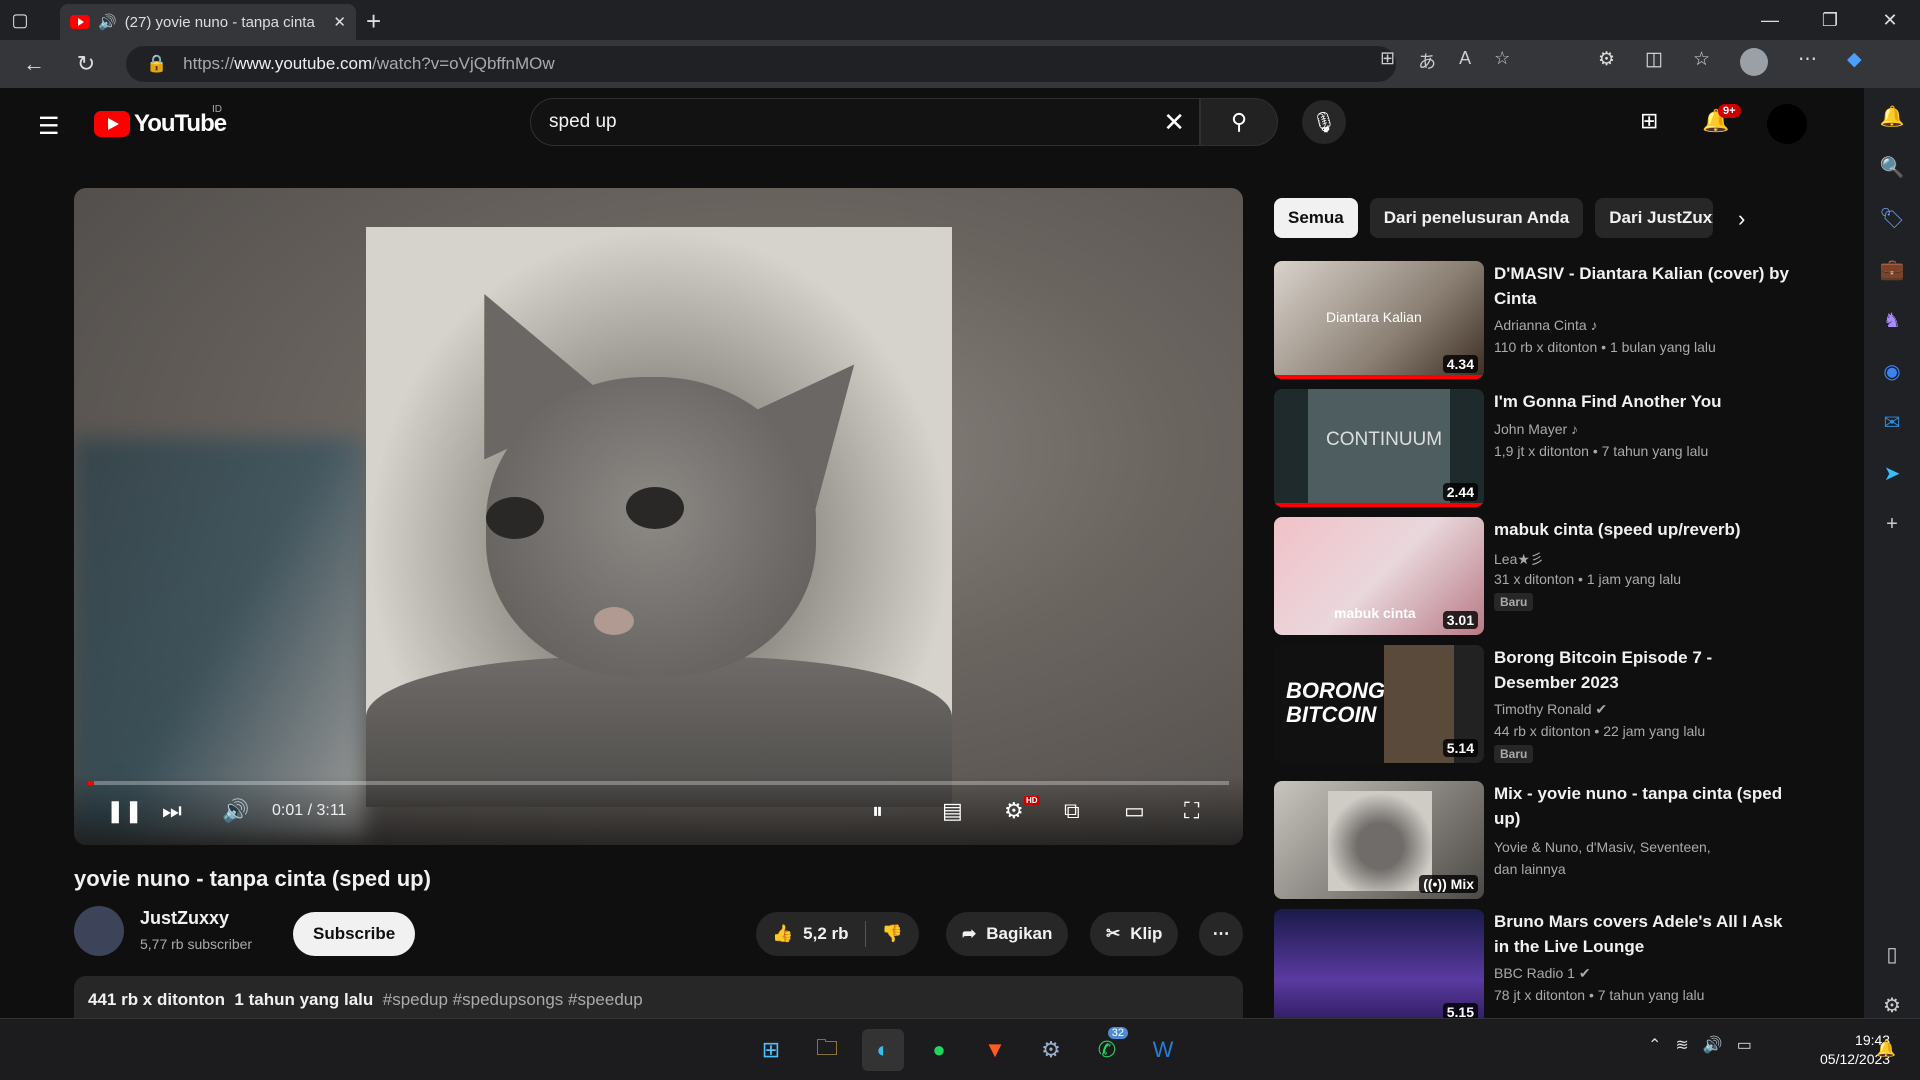 The width and height of the screenshot is (1920, 1080). Describe the element at coordinates (1744, 1045) in the screenshot. I see `battery-icon: ▭` at that location.